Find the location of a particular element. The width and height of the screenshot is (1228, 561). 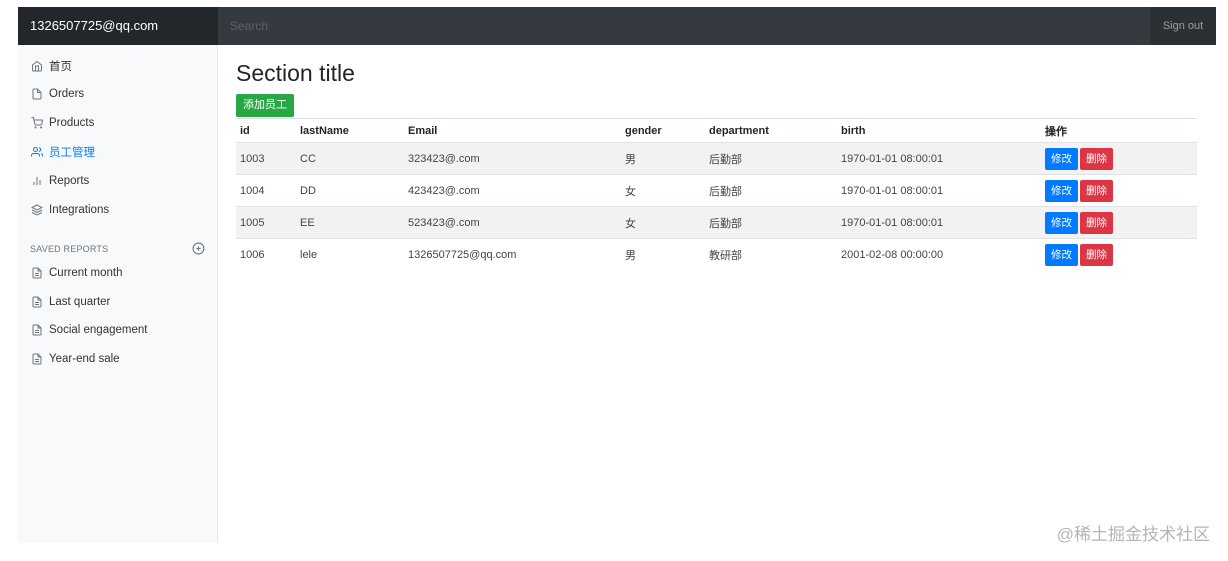

sidebar-item-integrations: Integrations is located at coordinates (69, 210).